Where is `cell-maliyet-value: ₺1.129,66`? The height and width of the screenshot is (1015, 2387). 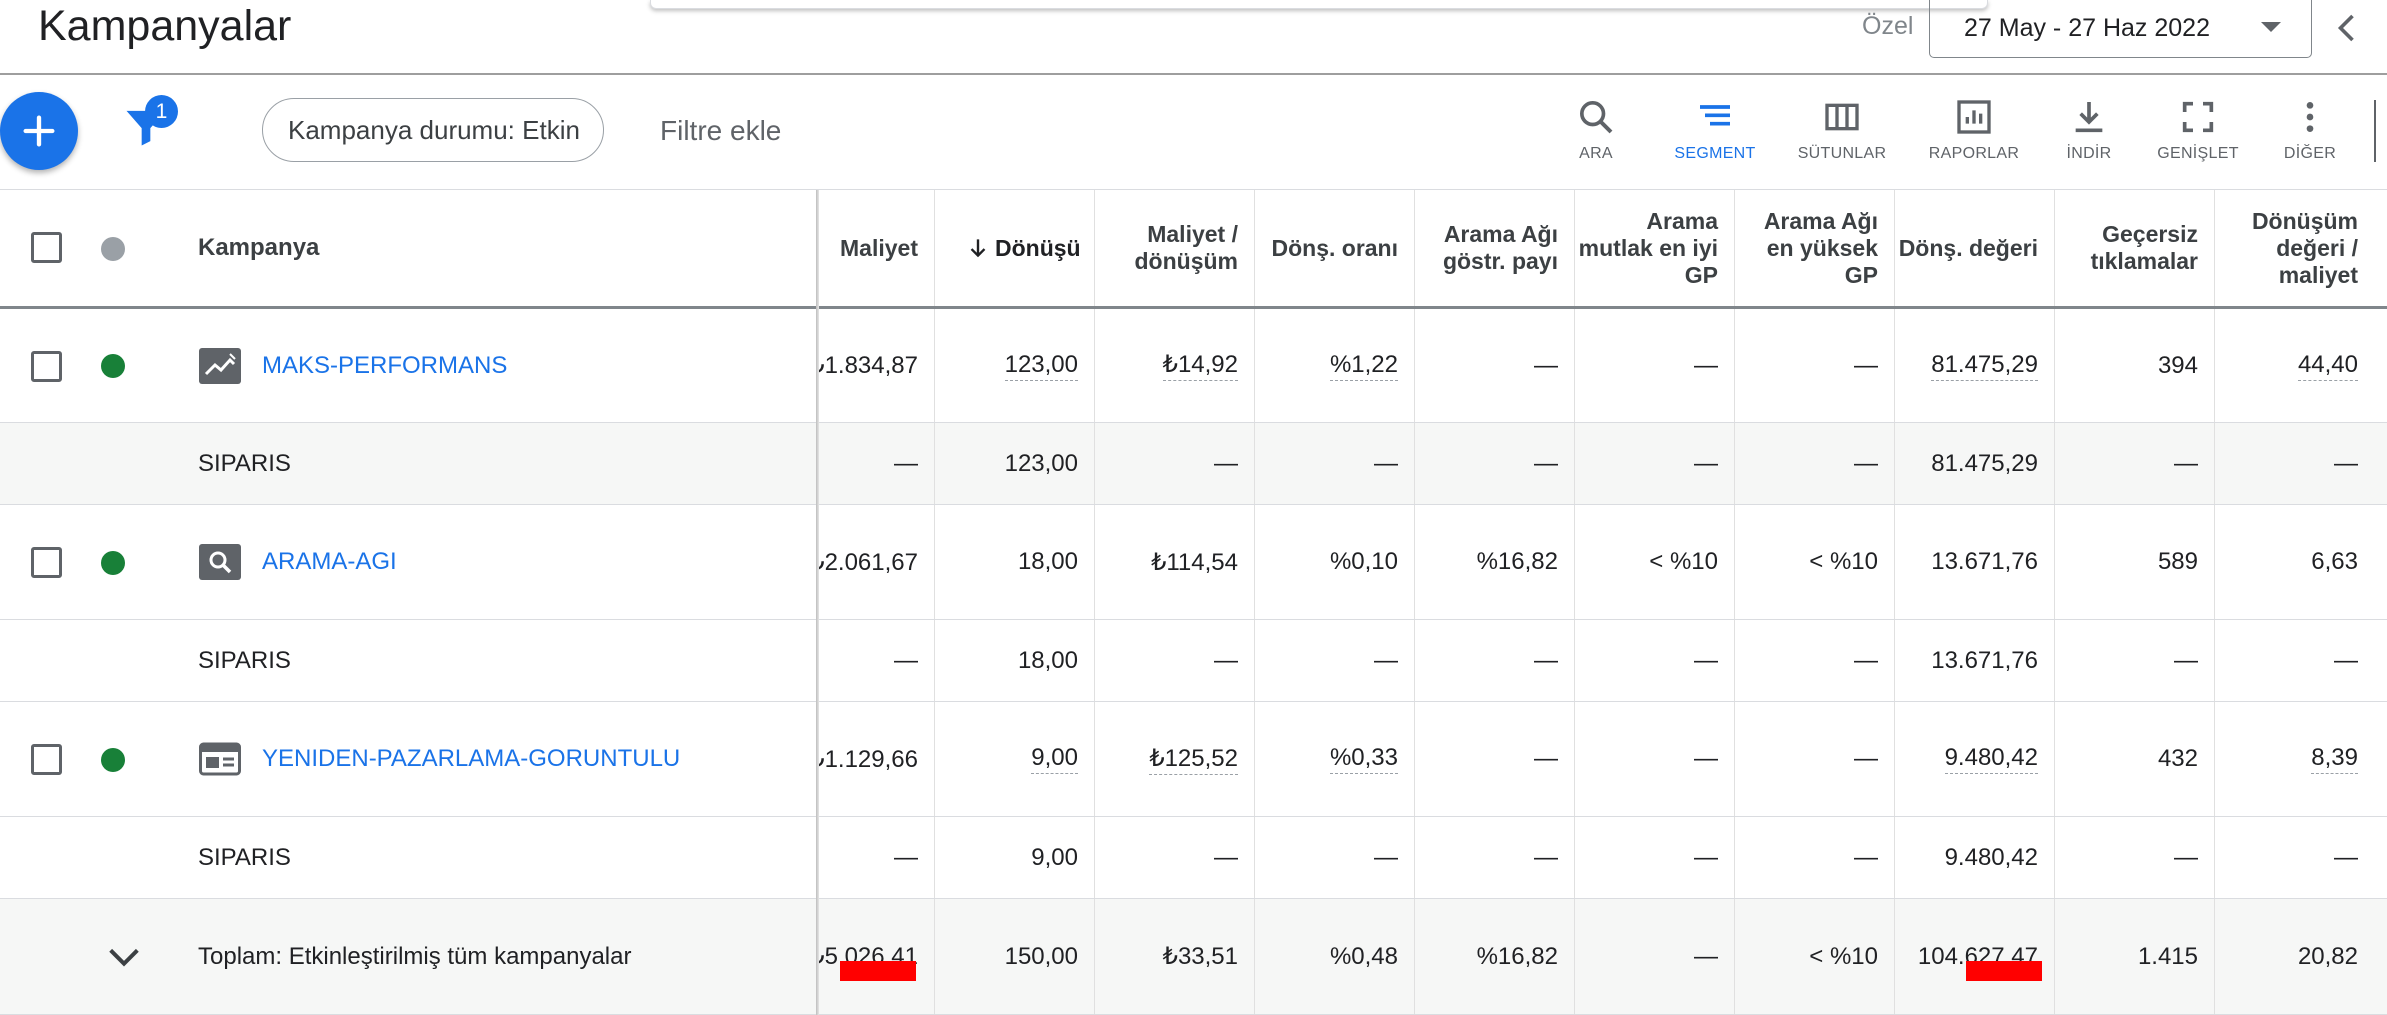 cell-maliyet-value: ₺1.129,66 is located at coordinates (867, 759).